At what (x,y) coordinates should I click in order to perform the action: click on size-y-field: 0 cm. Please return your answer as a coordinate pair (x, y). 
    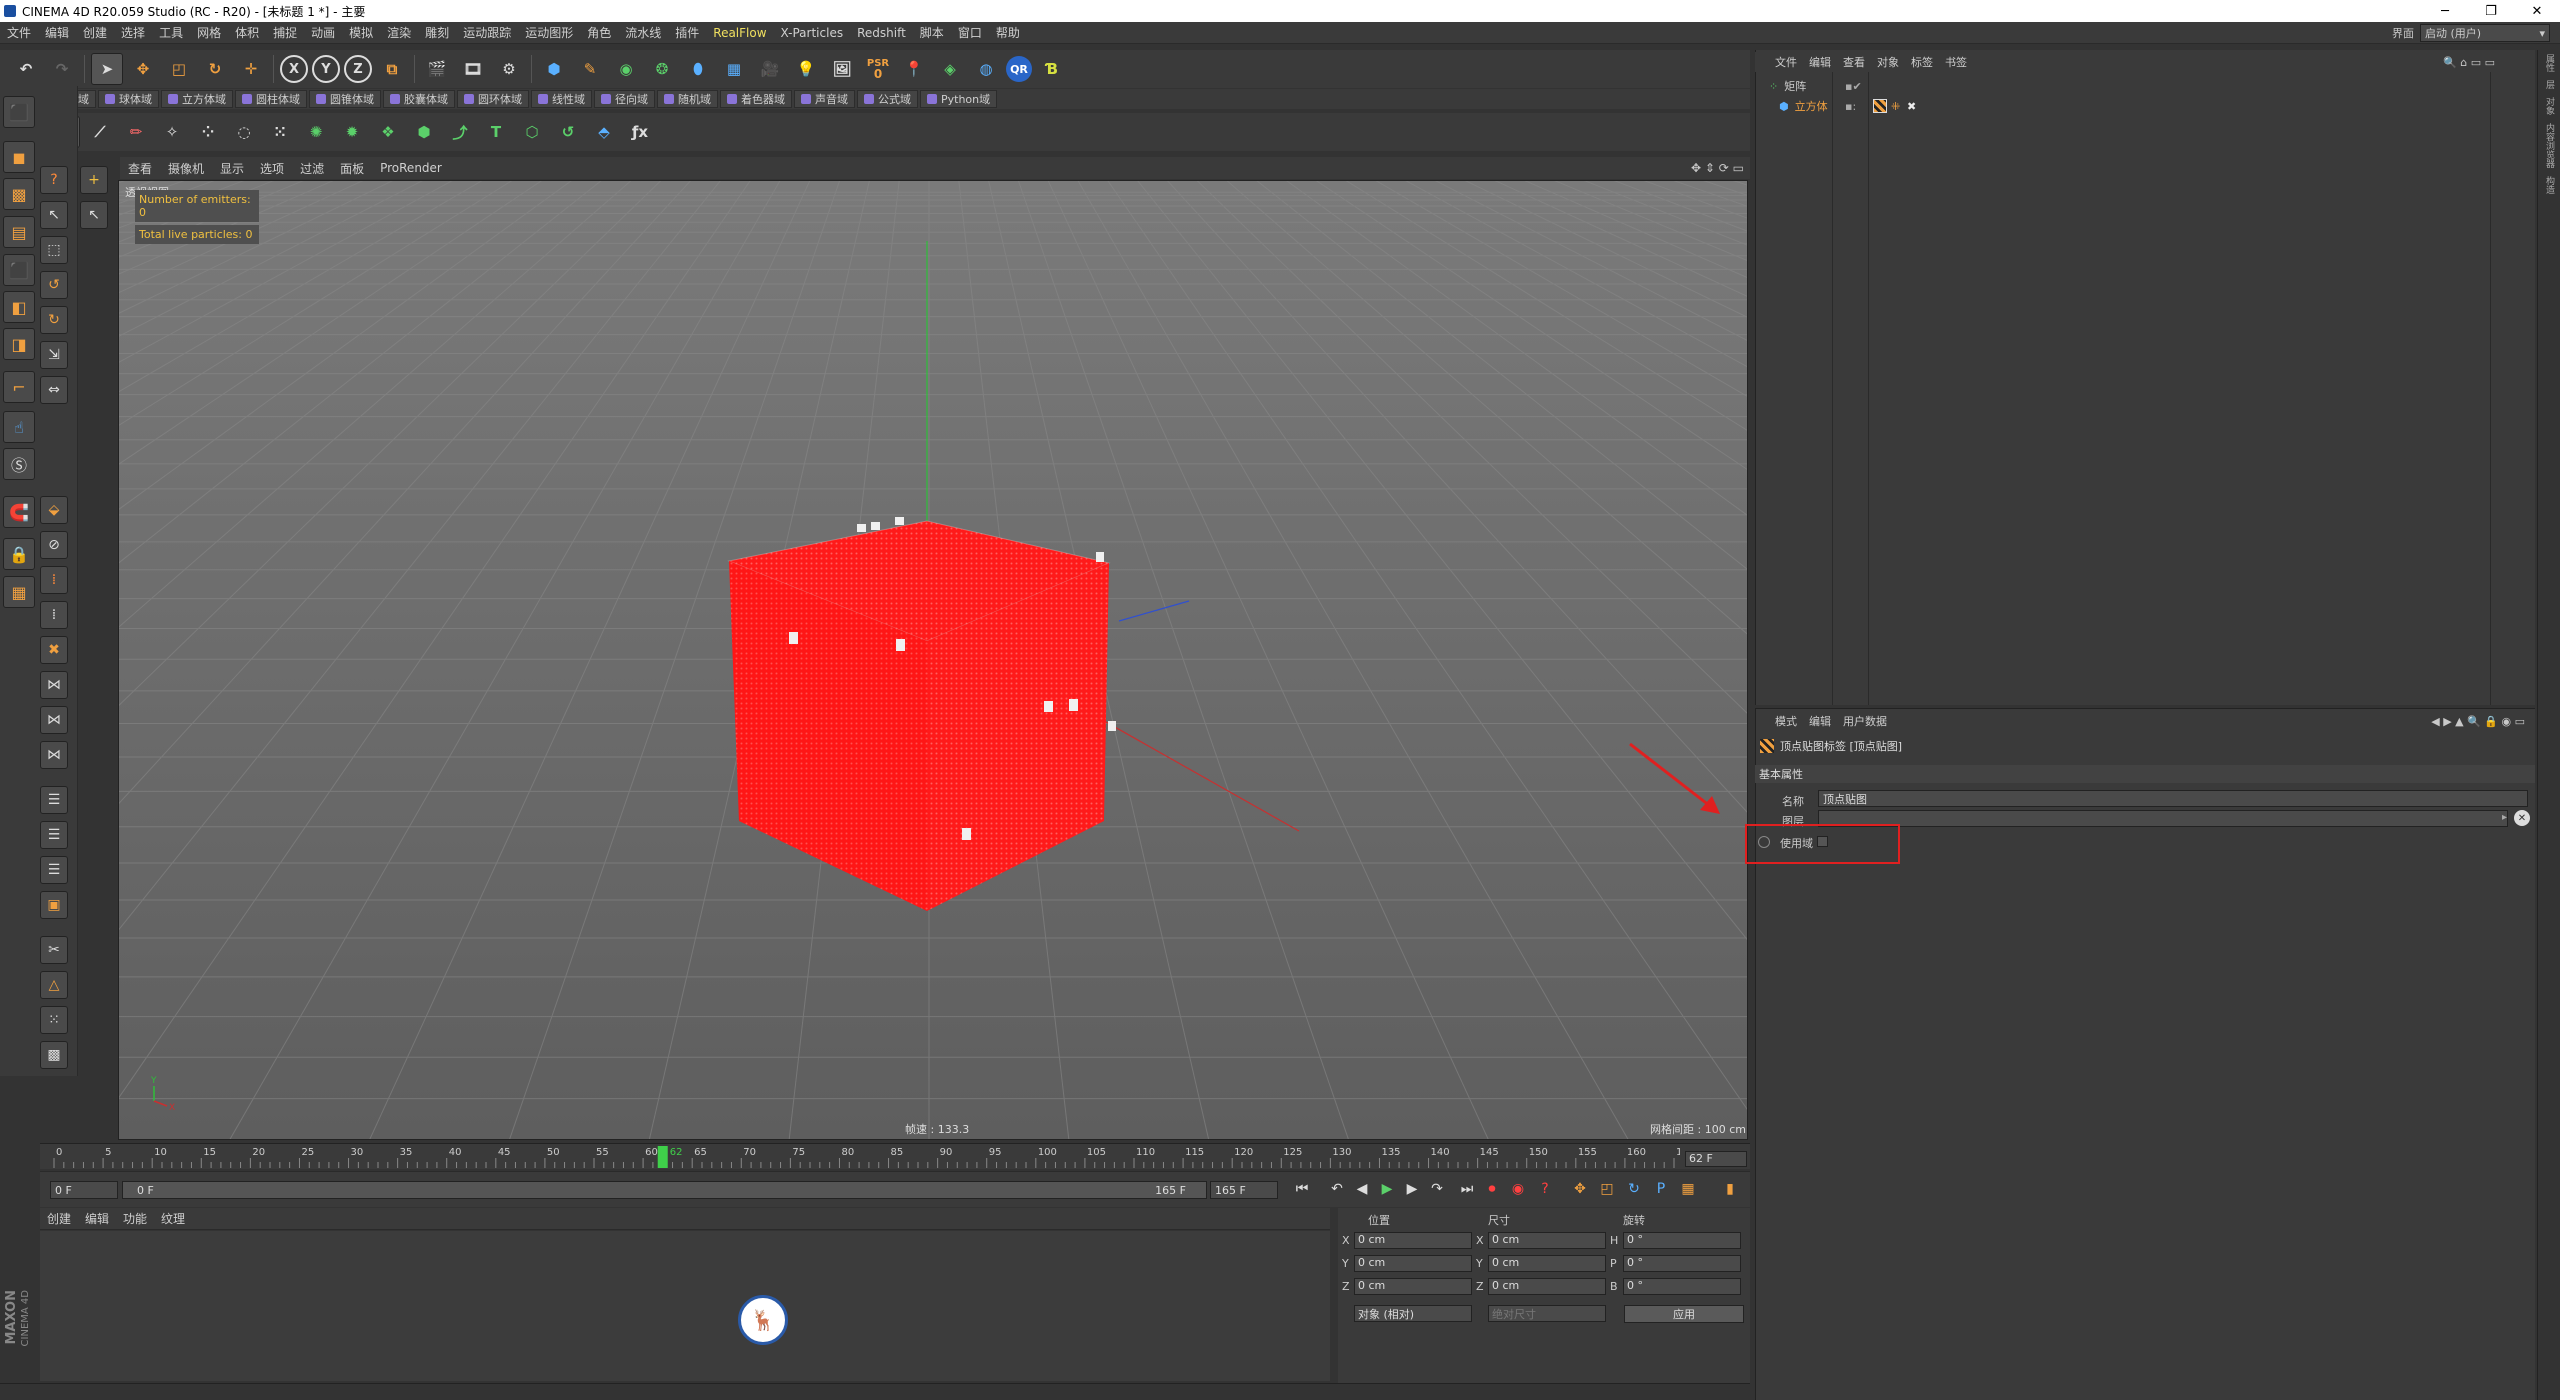
    Looking at the image, I should click on (1547, 1263).